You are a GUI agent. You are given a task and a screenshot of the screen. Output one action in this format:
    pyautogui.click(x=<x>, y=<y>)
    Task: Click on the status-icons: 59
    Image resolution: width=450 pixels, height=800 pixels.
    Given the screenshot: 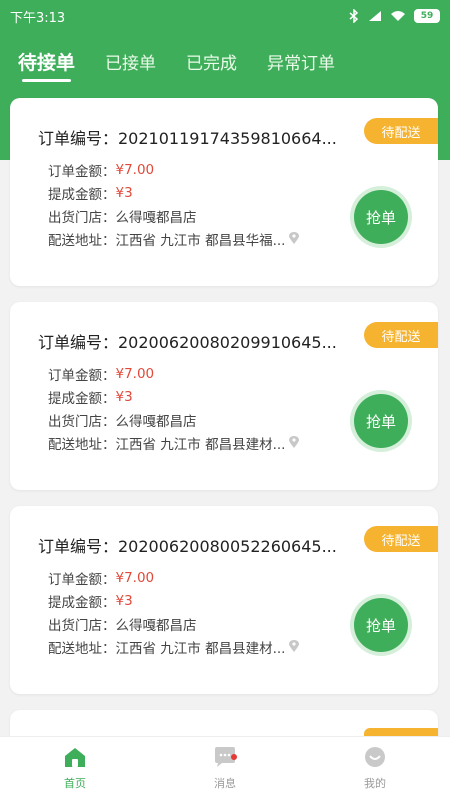 What is the action you would take?
    pyautogui.click(x=394, y=16)
    